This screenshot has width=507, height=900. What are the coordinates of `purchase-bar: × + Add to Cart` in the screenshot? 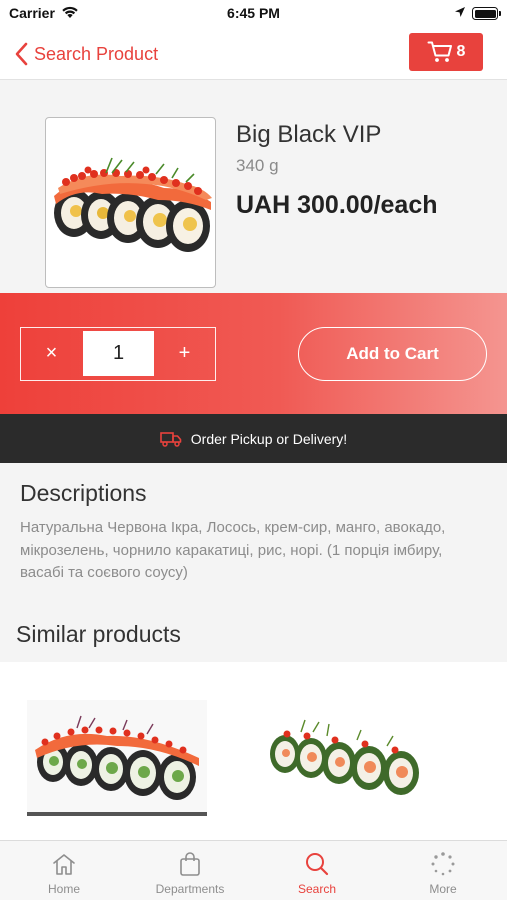 It's located at (253, 353).